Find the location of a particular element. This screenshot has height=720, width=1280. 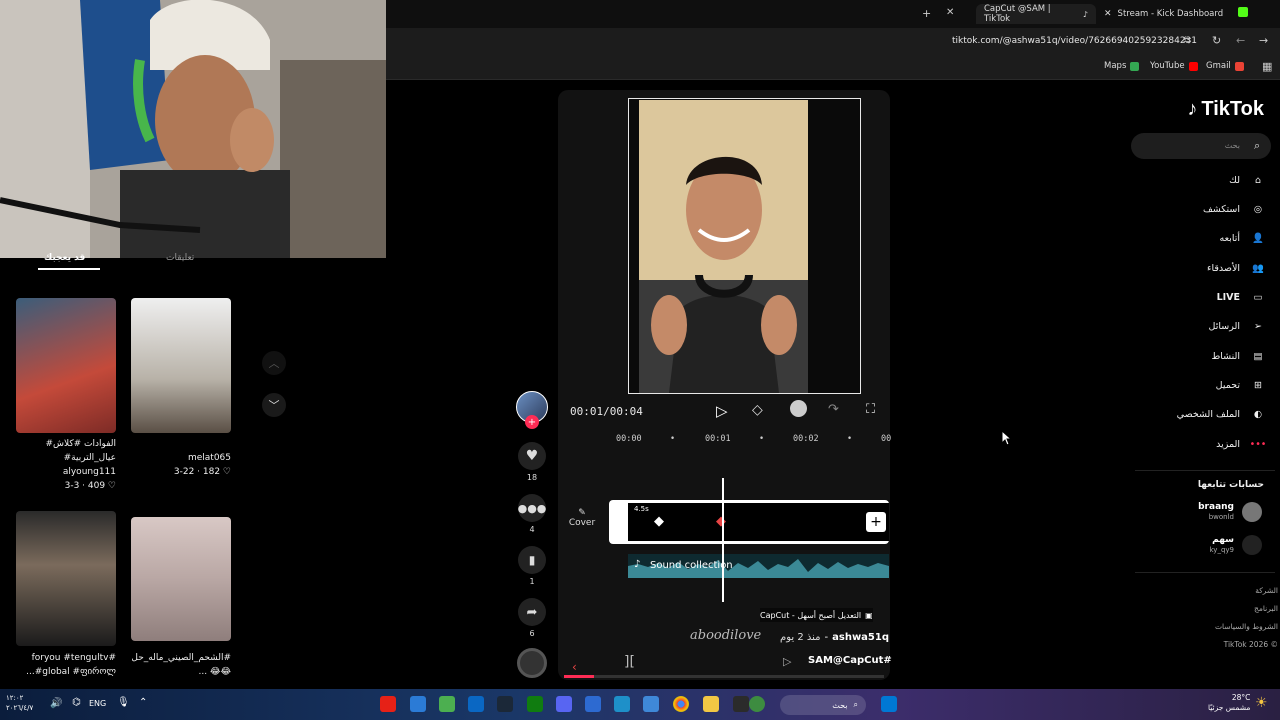

sidebar-item-friends: الأصدقاء 👥 is located at coordinates (1236, 268).